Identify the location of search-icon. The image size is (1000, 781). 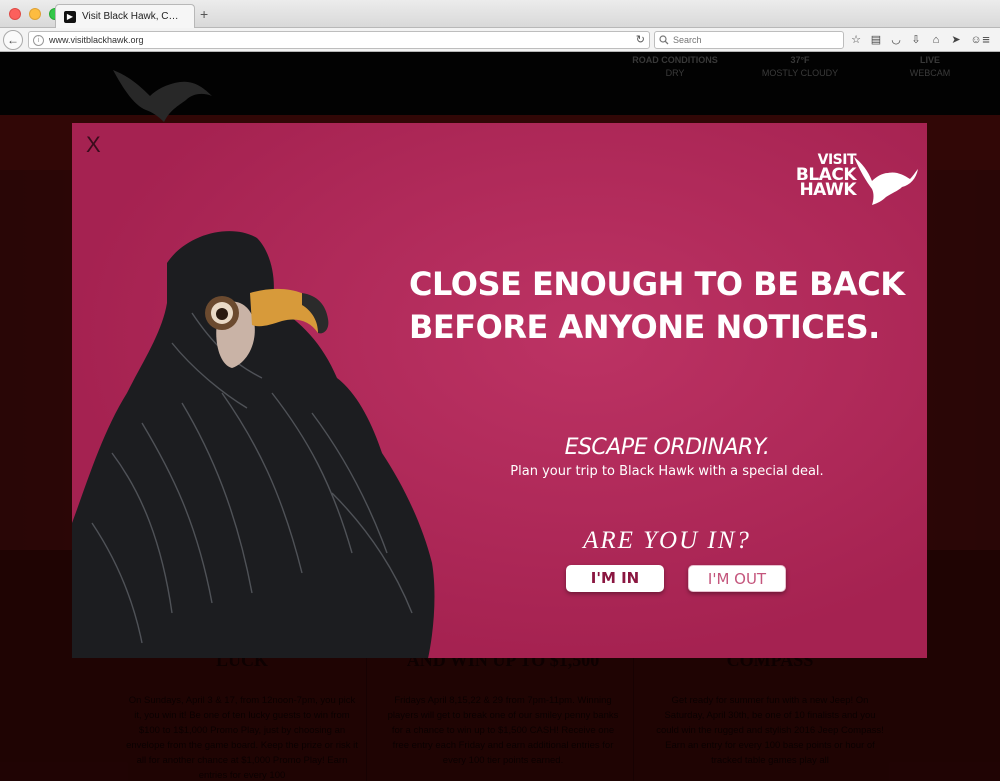
(664, 40).